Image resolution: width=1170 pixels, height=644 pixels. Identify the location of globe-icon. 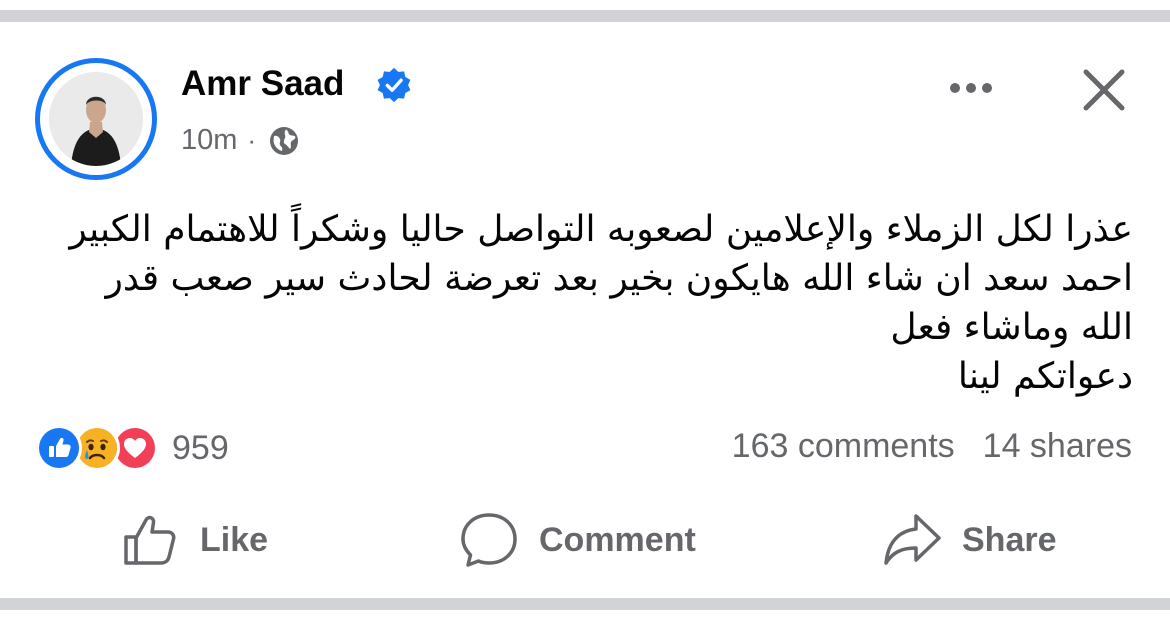
(284, 141).